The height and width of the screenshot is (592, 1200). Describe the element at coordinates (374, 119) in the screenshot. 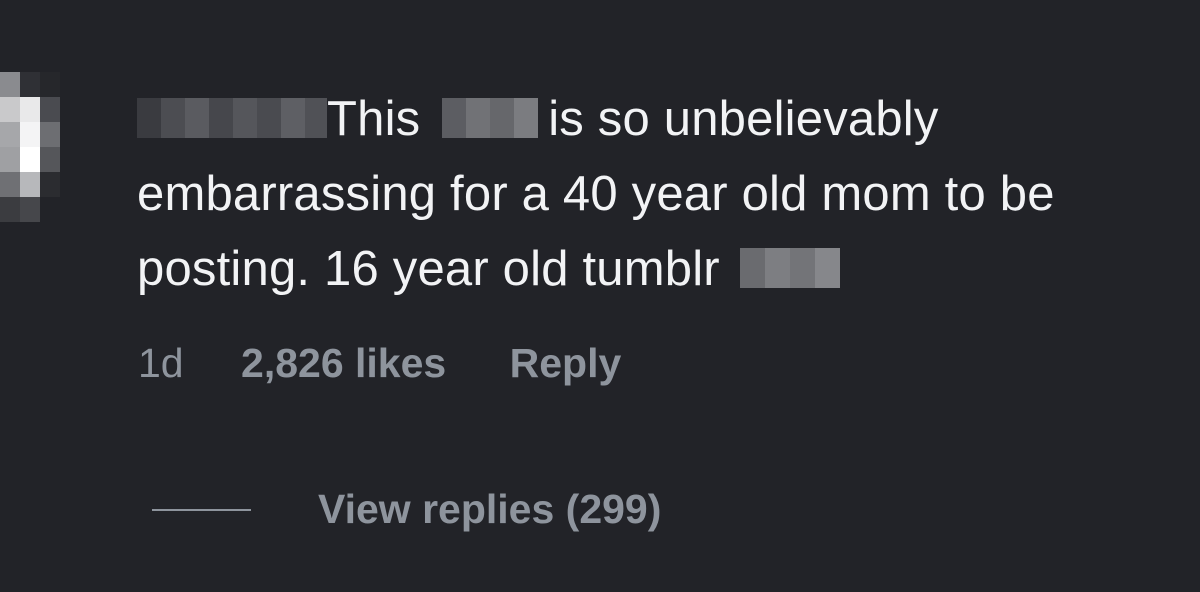

I see `comment-text-this: This` at that location.